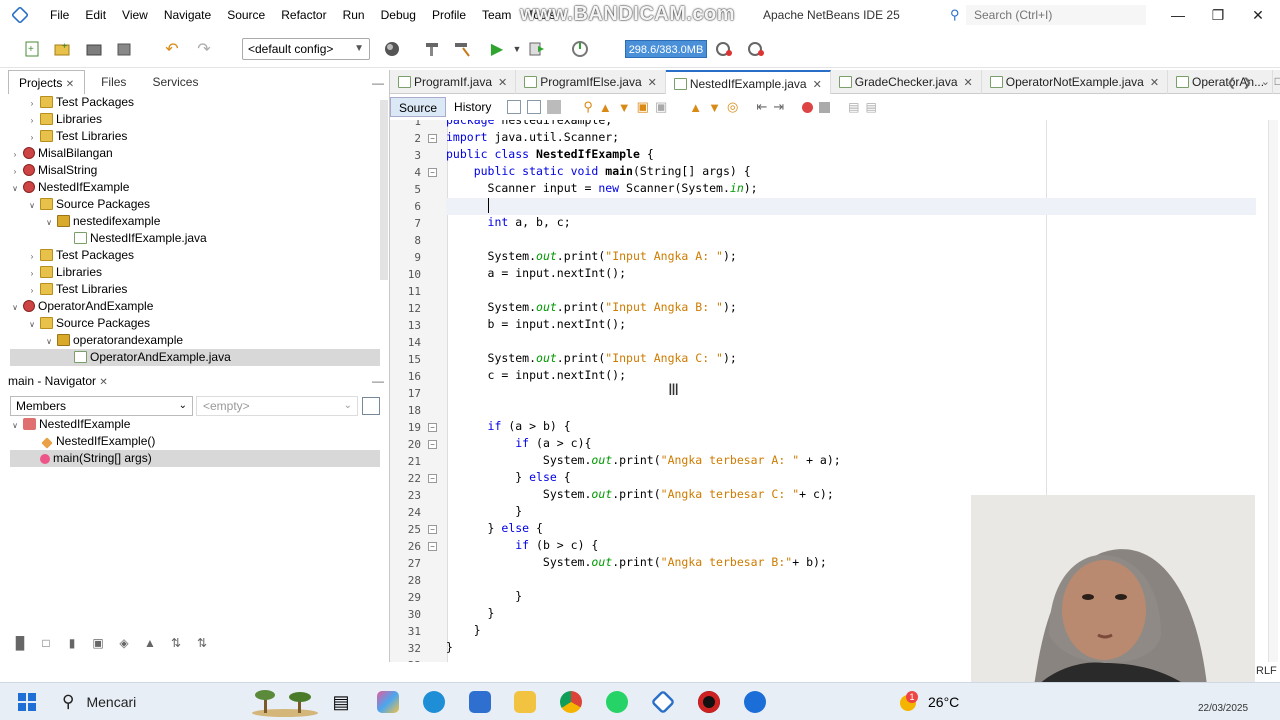  What do you see at coordinates (554, 107) in the screenshot?
I see `forward-icon` at bounding box center [554, 107].